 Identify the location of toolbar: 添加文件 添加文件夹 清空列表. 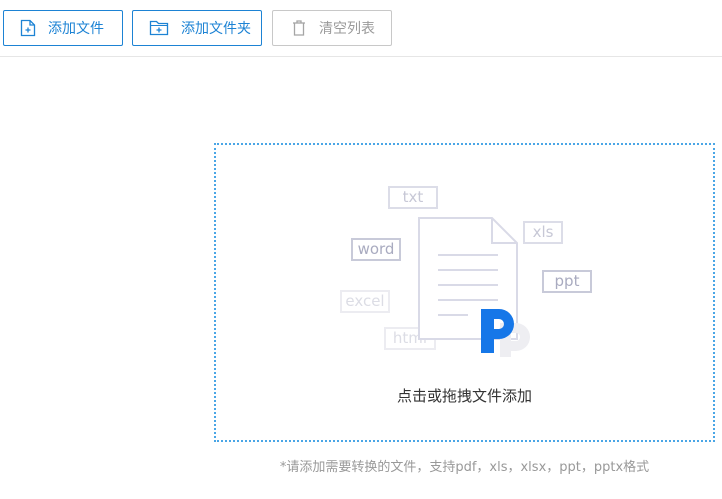
(361, 28).